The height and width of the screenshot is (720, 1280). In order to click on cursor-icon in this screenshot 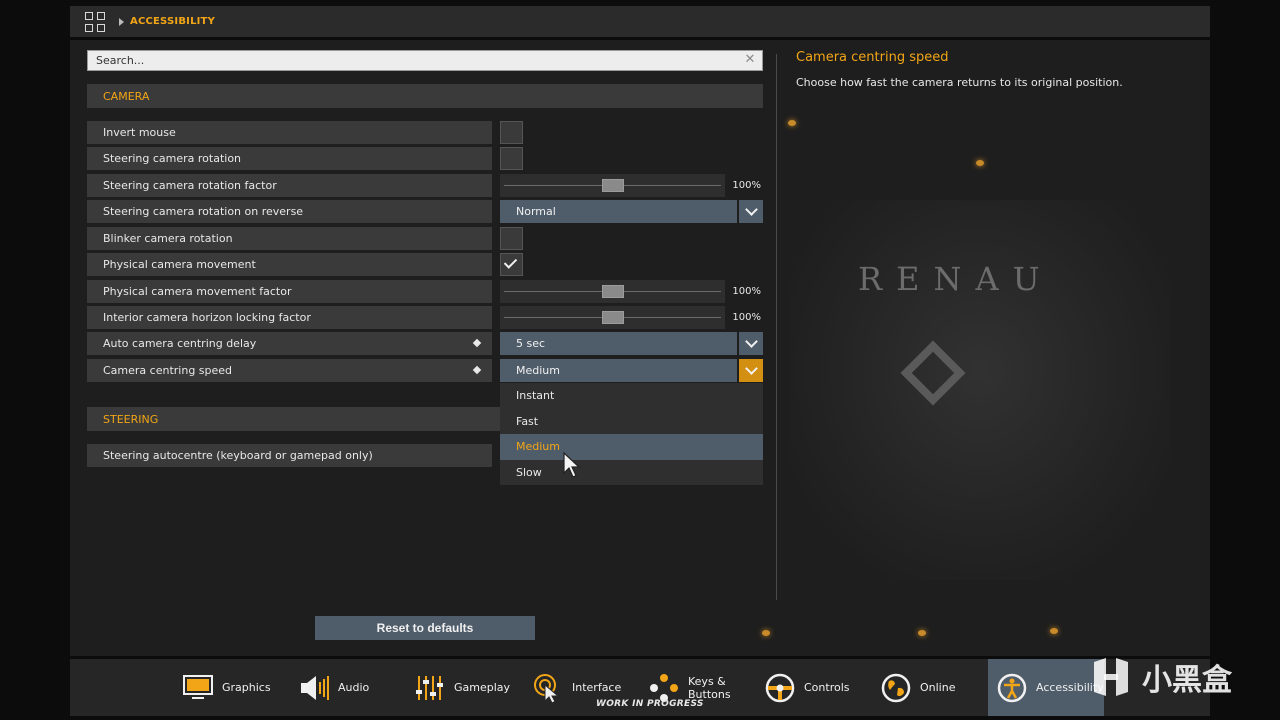, I will do `click(547, 688)`.